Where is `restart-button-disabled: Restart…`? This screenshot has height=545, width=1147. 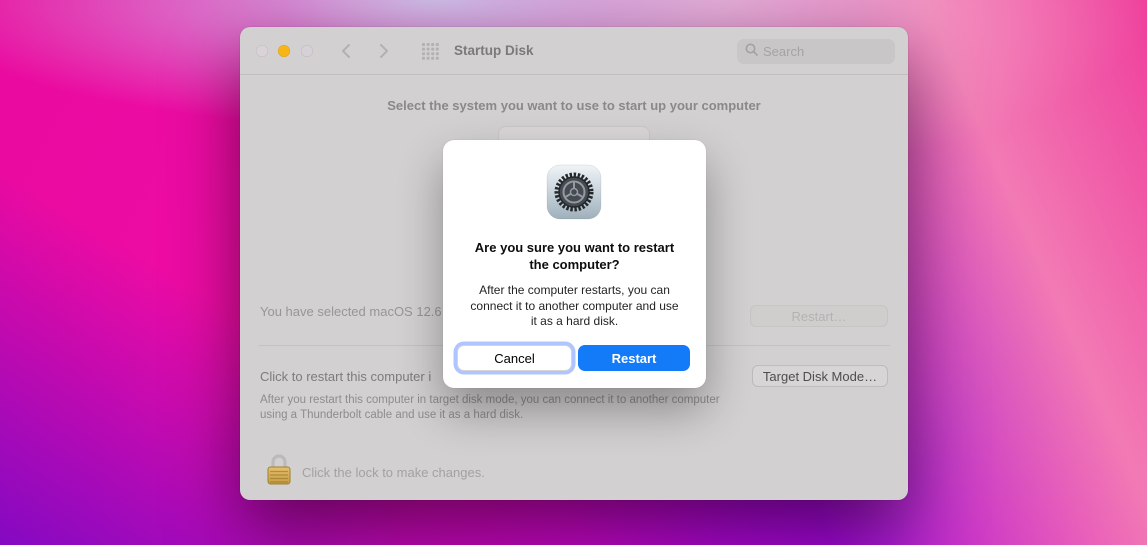
restart-button-disabled: Restart… is located at coordinates (819, 316).